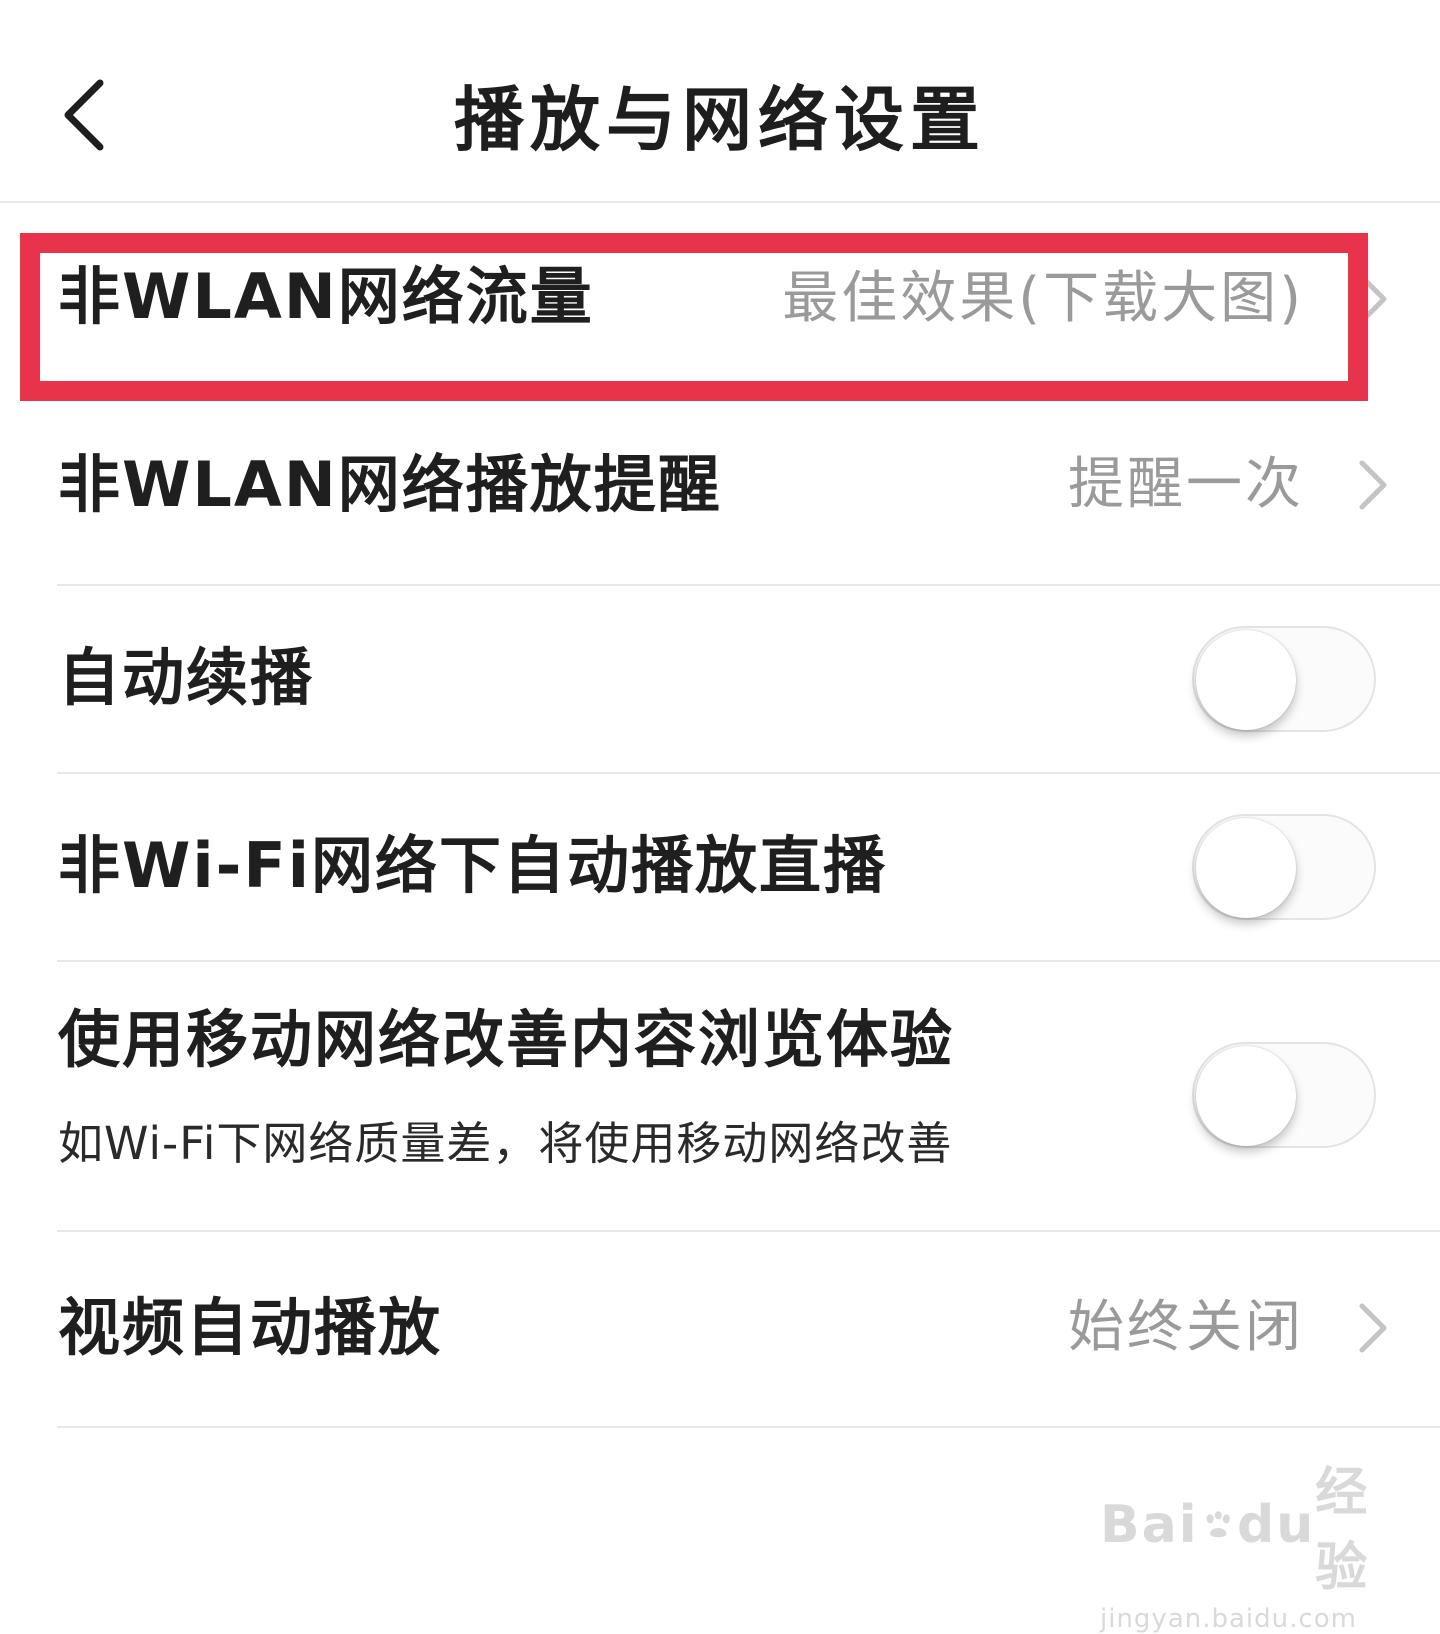  I want to click on watermark-brand: Bai du 经验, so click(1235, 1525).